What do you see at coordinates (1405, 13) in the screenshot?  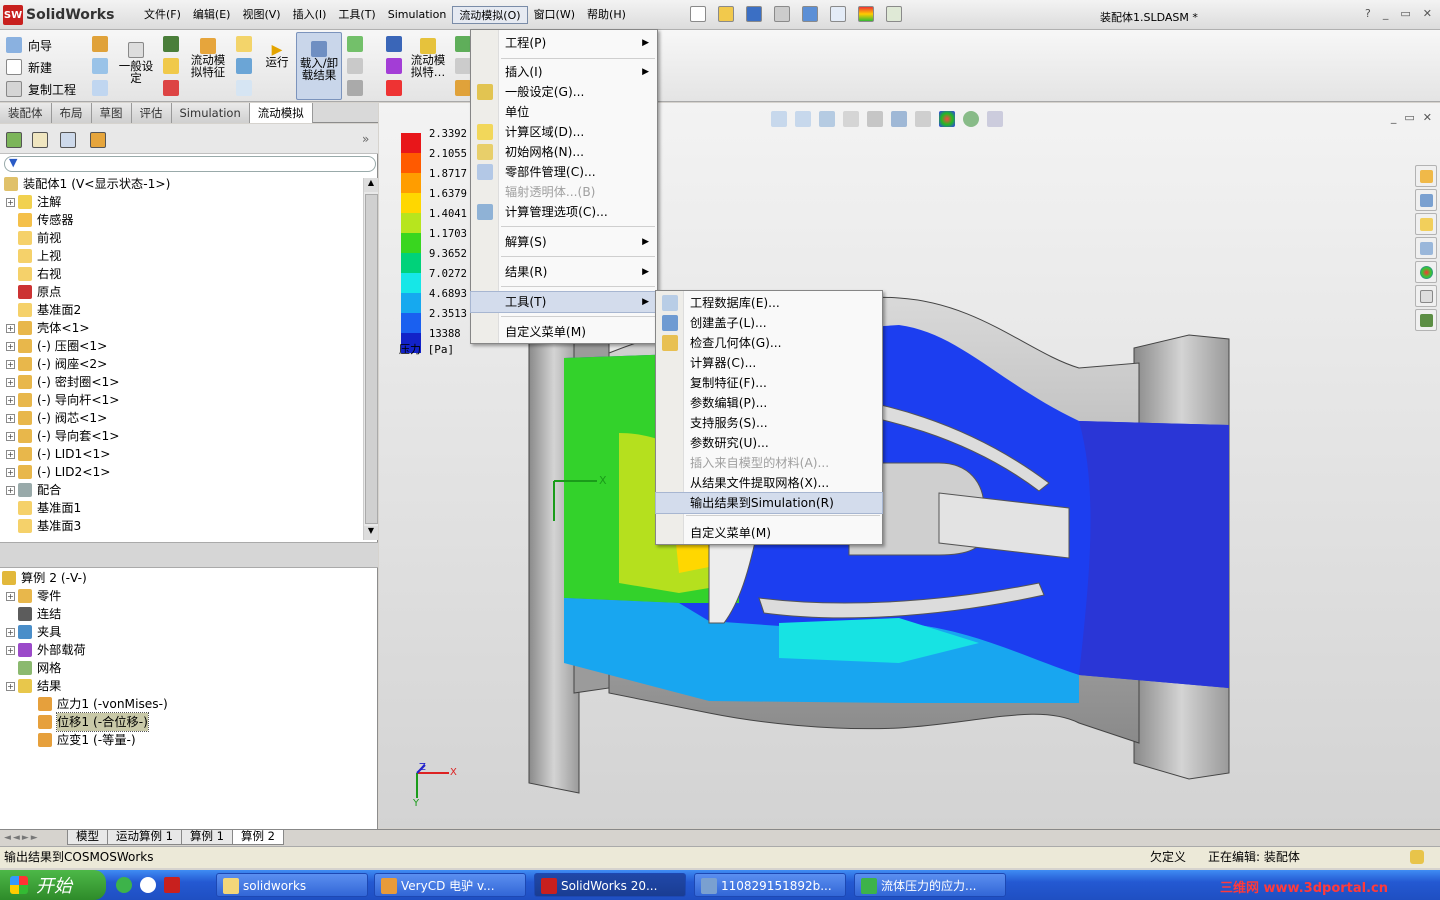 I see `restore-icon: ▭` at bounding box center [1405, 13].